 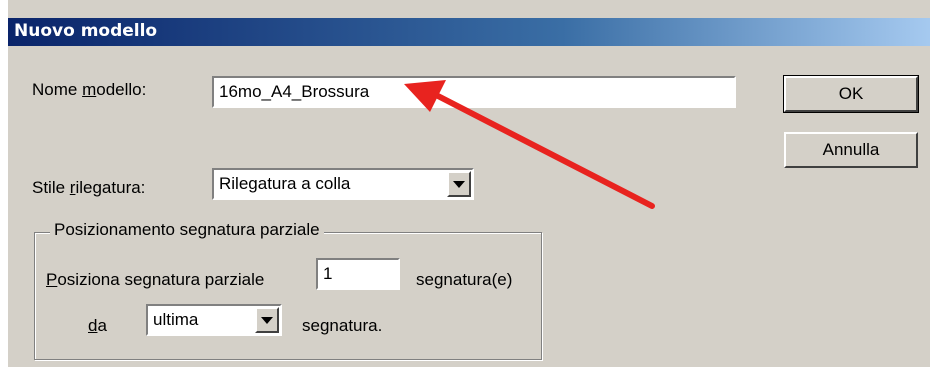 I want to click on signature-suffix-label: segnatura., so click(x=342, y=325).